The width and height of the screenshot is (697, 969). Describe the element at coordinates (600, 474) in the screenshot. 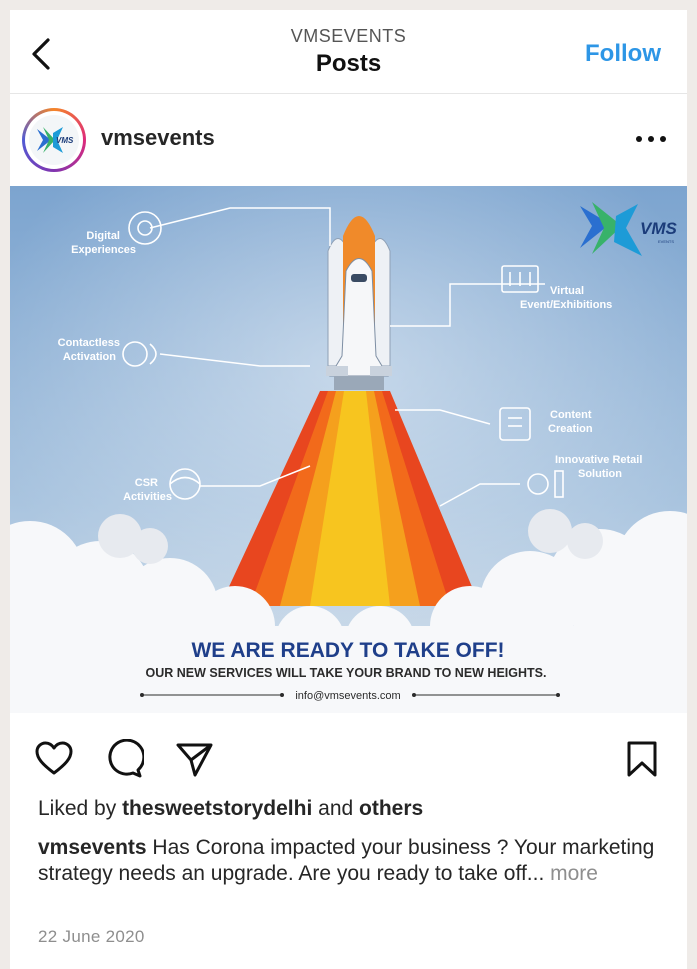

I see `label-retail-line2: Solution` at that location.